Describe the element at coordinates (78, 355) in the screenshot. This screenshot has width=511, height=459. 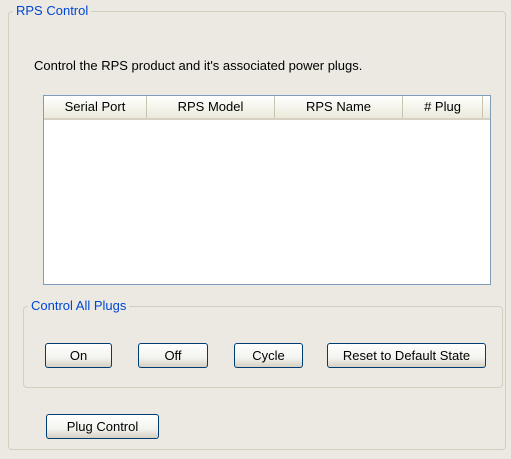
I see `on-button: On` at that location.